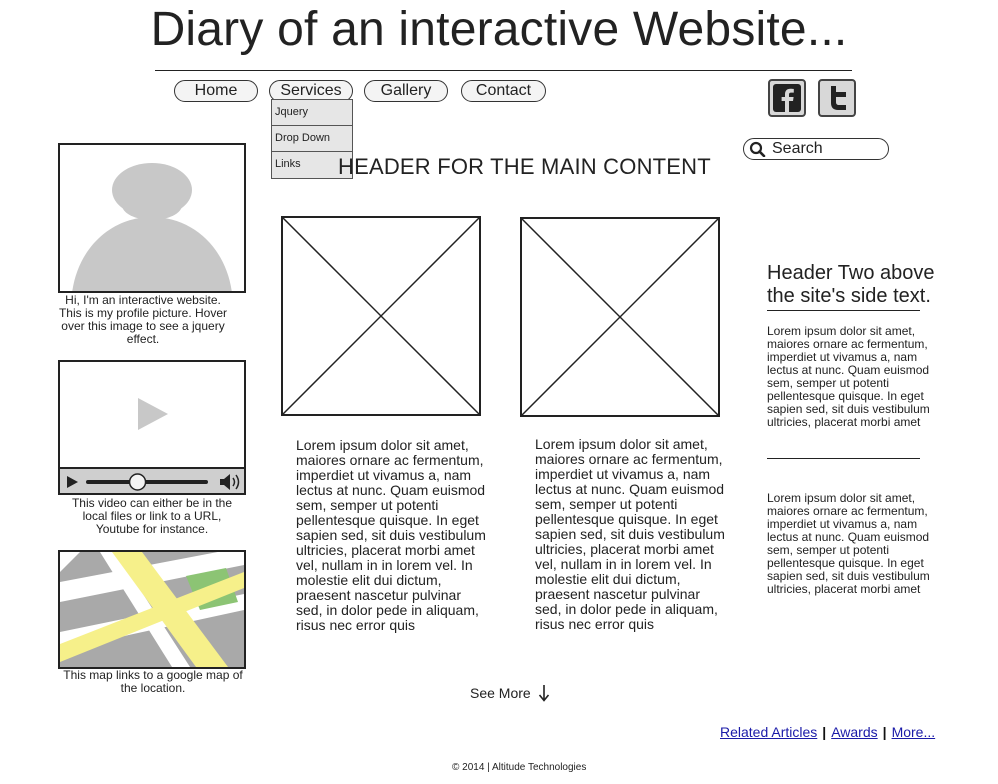 This screenshot has width=998, height=784. I want to click on side-header: Header Two above the site's side text., so click(851, 284).